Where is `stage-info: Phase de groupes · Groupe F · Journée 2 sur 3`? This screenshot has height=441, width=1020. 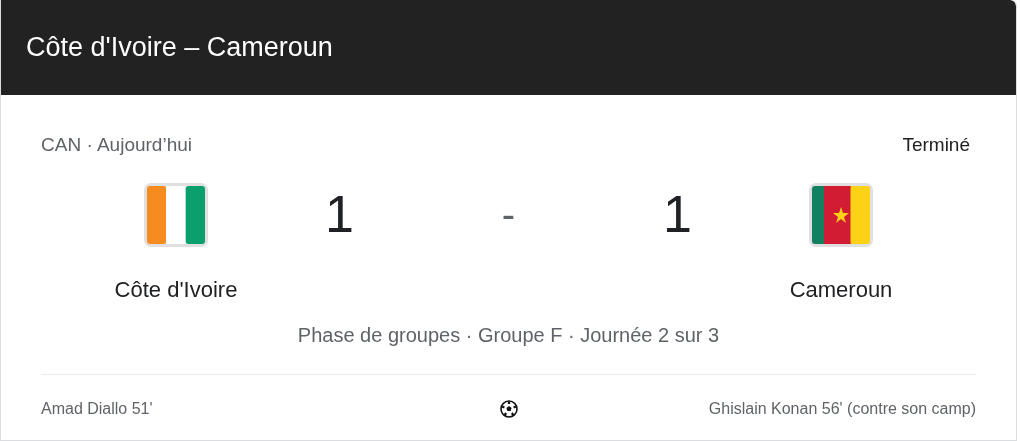 stage-info: Phase de groupes · Groupe F · Journée 2 sur 3 is located at coordinates (508, 335).